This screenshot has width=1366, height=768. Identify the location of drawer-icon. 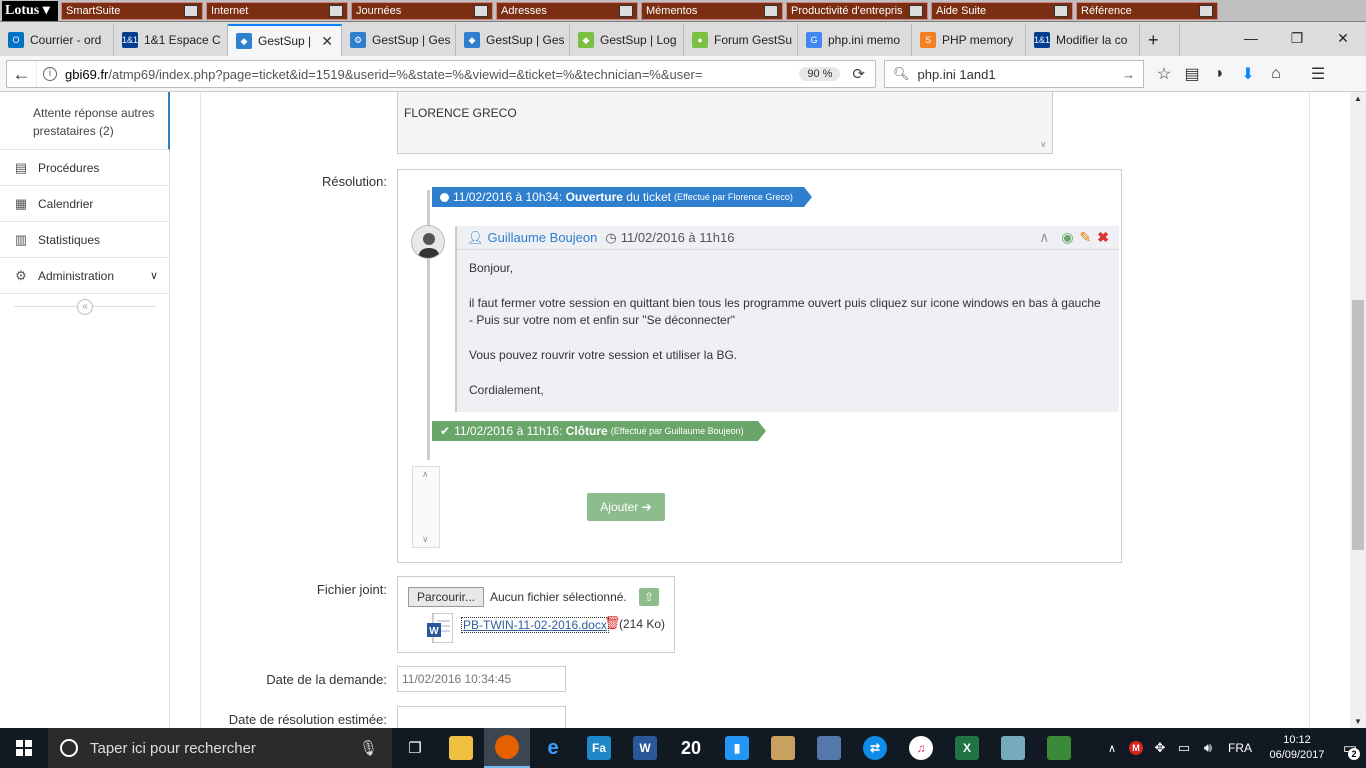
(191, 10).